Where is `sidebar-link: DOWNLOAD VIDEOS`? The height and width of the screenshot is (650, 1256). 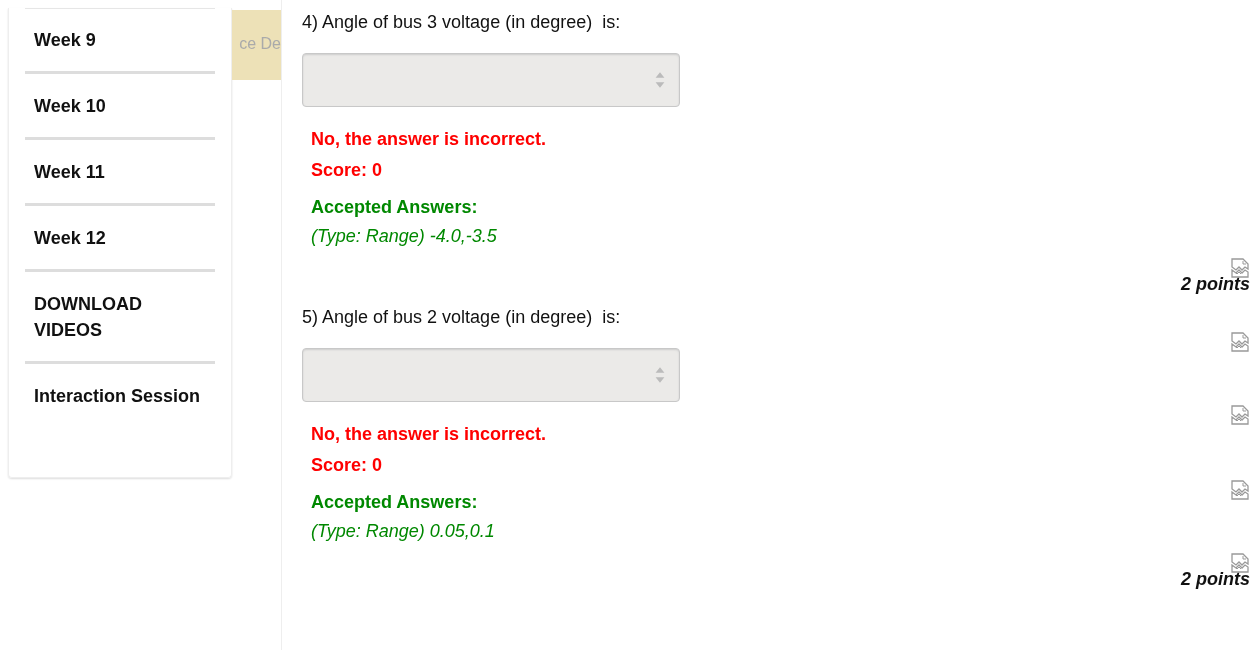 sidebar-link: DOWNLOAD VIDEOS is located at coordinates (120, 317).